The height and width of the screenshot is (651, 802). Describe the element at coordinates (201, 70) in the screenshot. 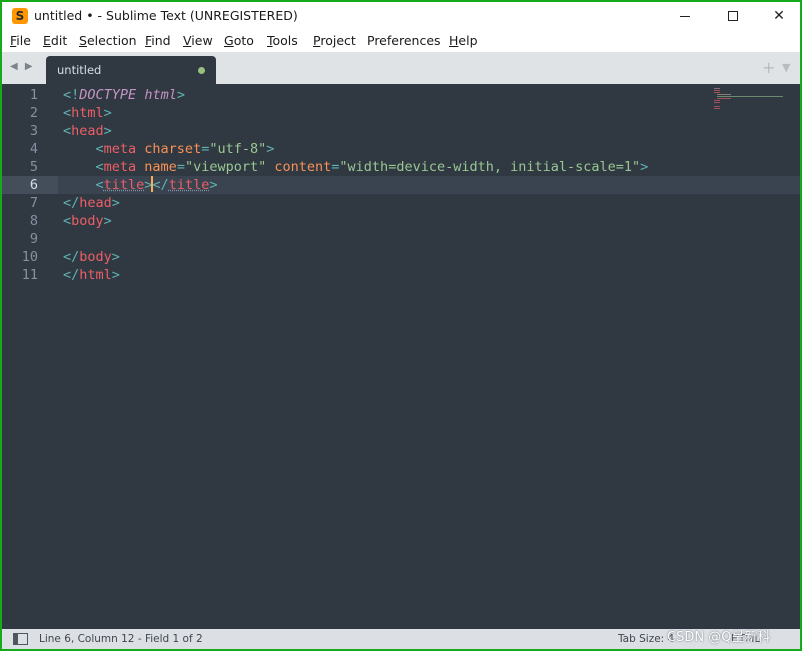

I see `unsaved-dot-icon` at that location.